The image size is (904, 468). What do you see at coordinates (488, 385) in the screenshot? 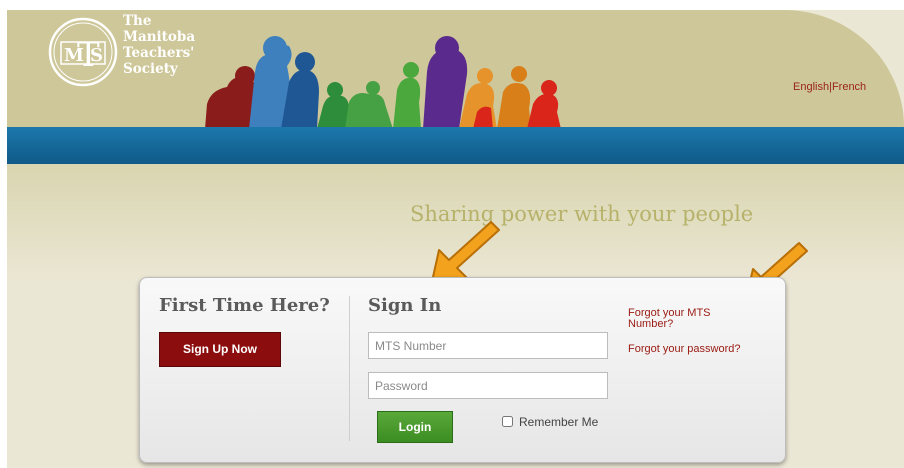
I see `password-input` at bounding box center [488, 385].